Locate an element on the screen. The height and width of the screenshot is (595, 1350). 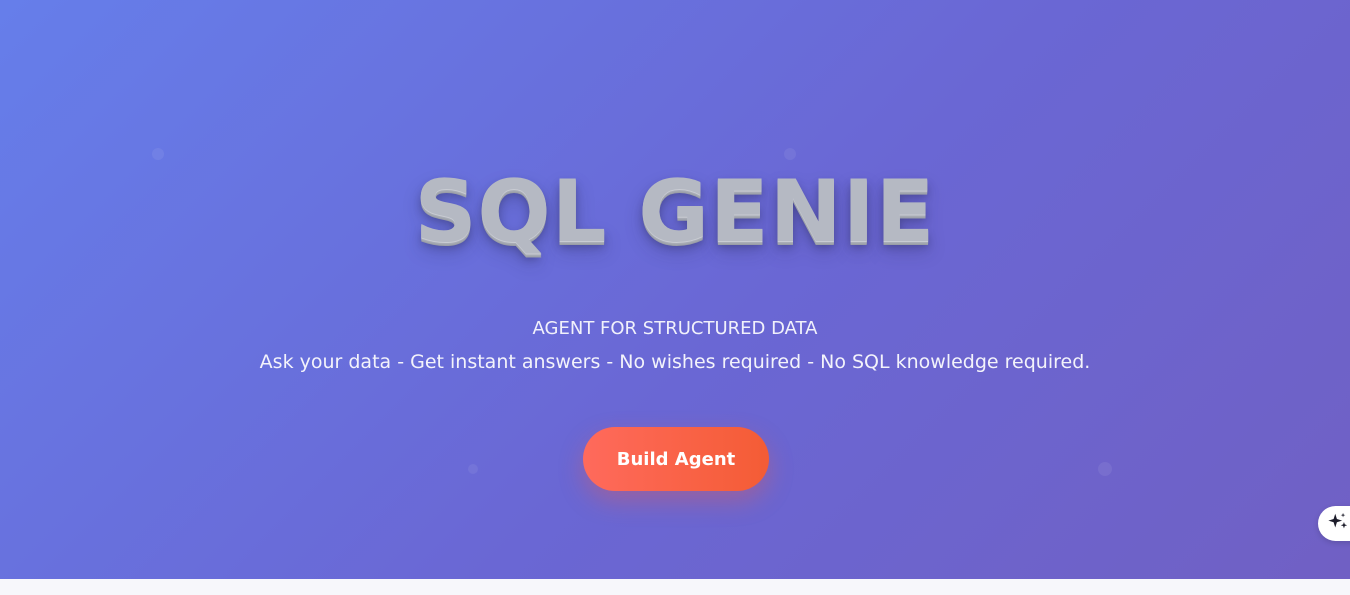
floating-assistant-button is located at coordinates (1334, 523).